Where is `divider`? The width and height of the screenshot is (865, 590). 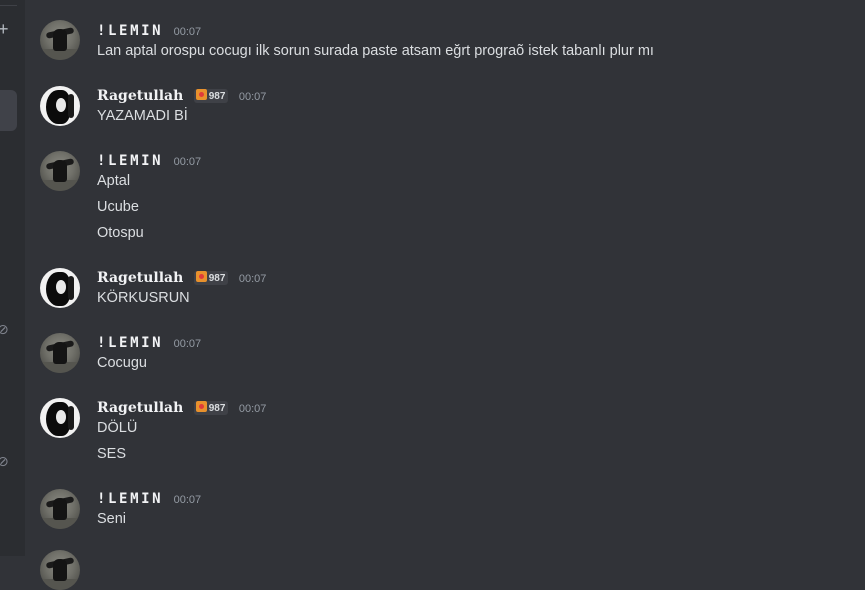
divider is located at coordinates (8, 5).